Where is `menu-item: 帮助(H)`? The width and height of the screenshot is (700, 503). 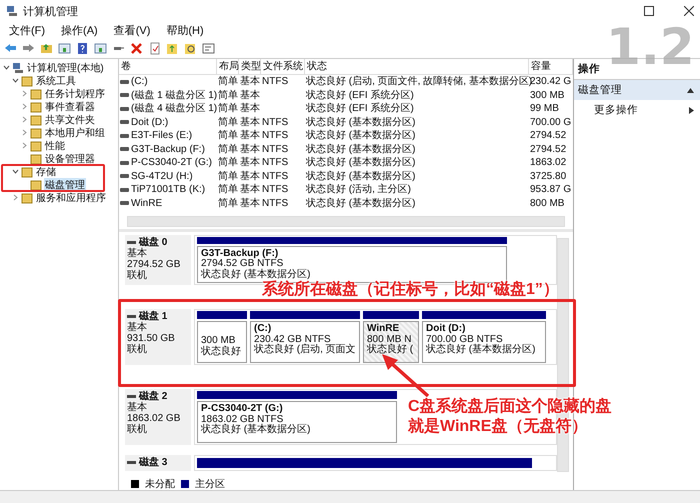 menu-item: 帮助(H) is located at coordinates (185, 30).